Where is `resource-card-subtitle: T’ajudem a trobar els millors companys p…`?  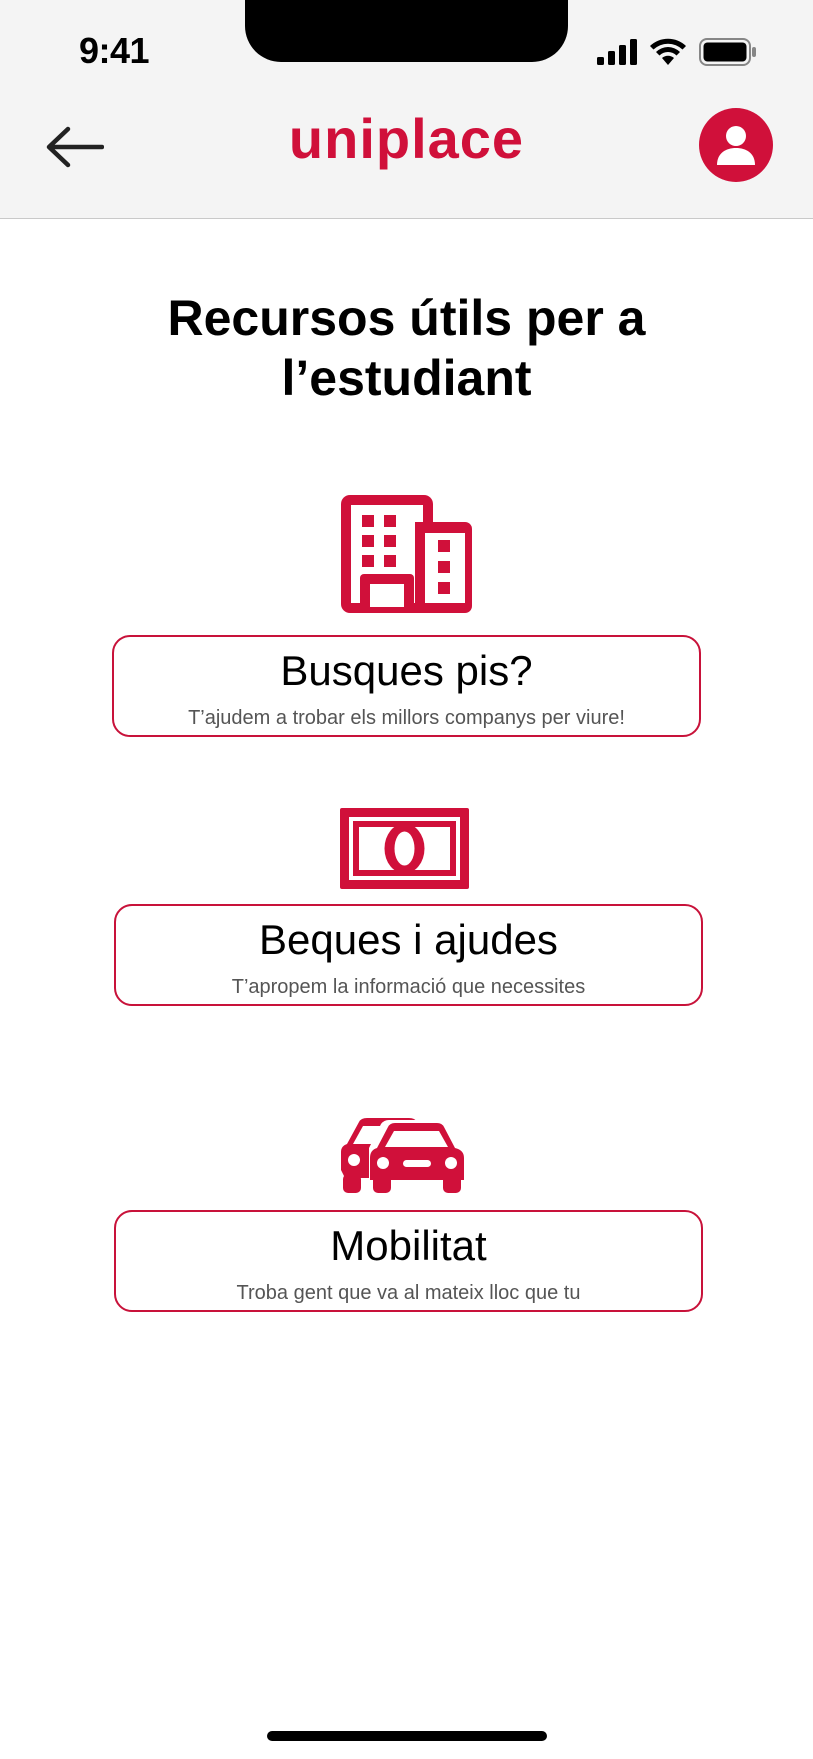
resource-card-subtitle: T’ajudem a trobar els millors companys p… is located at coordinates (406, 718).